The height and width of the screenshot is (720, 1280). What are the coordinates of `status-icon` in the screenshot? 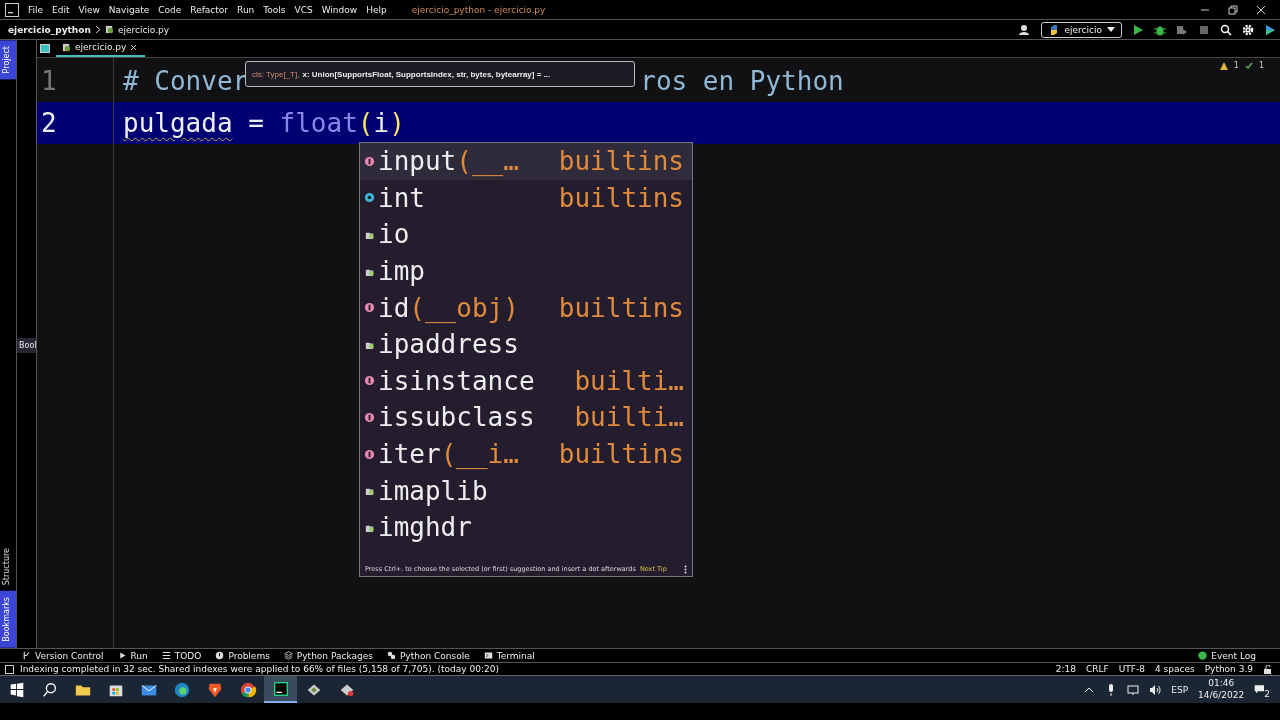 It's located at (9, 669).